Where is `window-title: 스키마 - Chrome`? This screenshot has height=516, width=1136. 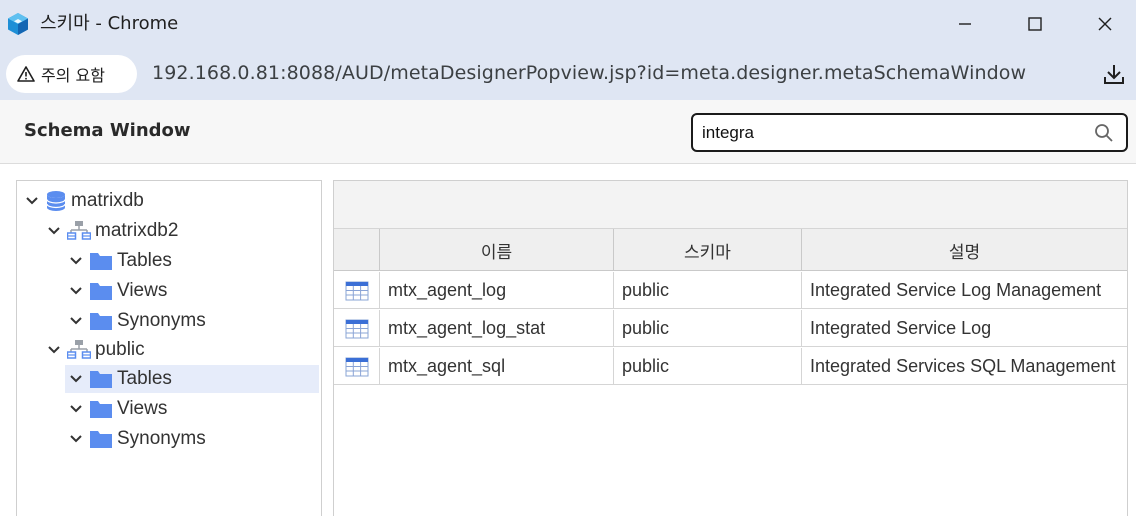 window-title: 스키마 - Chrome is located at coordinates (109, 23).